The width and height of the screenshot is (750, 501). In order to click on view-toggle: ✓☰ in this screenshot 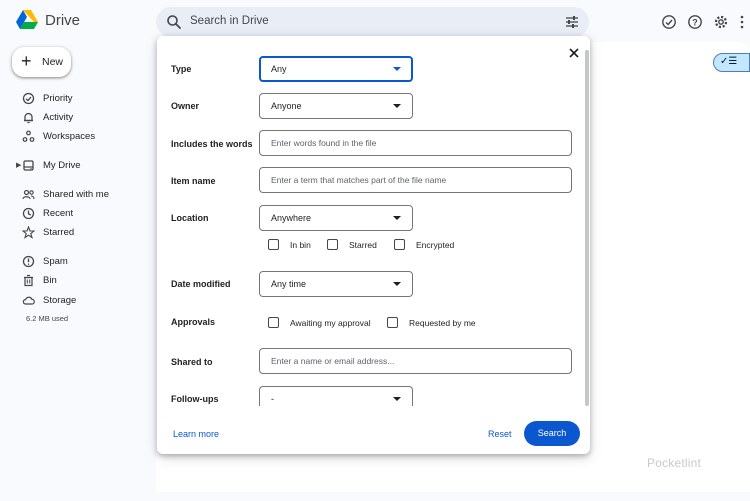, I will do `click(731, 62)`.